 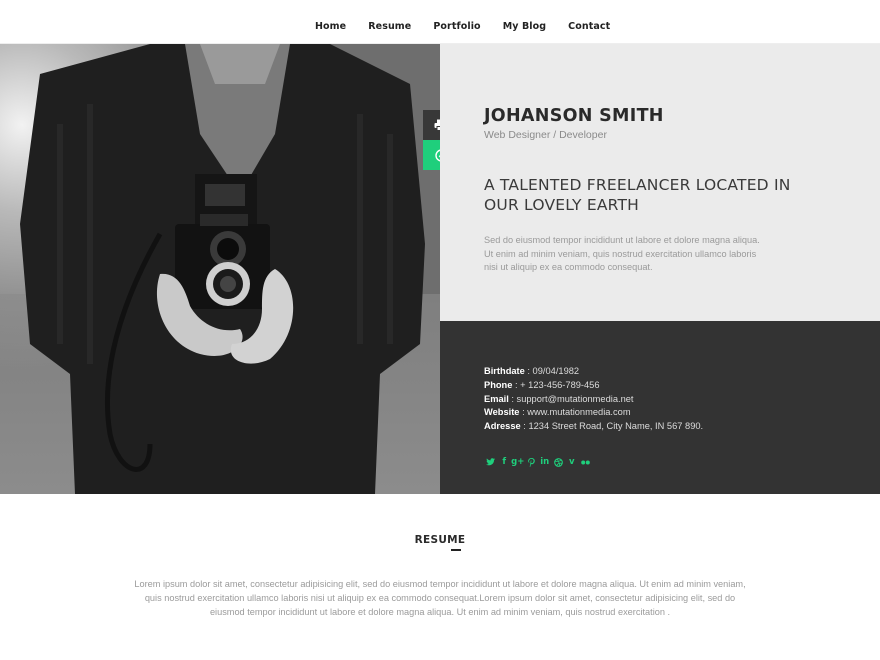 What do you see at coordinates (593, 373) in the screenshot?
I see `detail-birthdate: Birthdate : 09/04/1982` at bounding box center [593, 373].